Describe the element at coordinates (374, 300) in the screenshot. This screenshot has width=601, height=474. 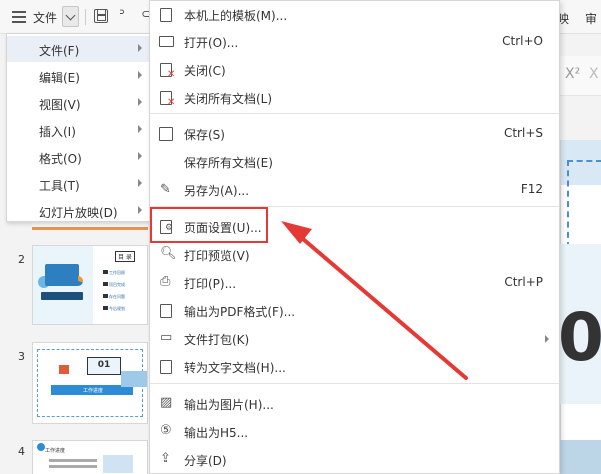
I see `annotation-arrow-icon` at that location.